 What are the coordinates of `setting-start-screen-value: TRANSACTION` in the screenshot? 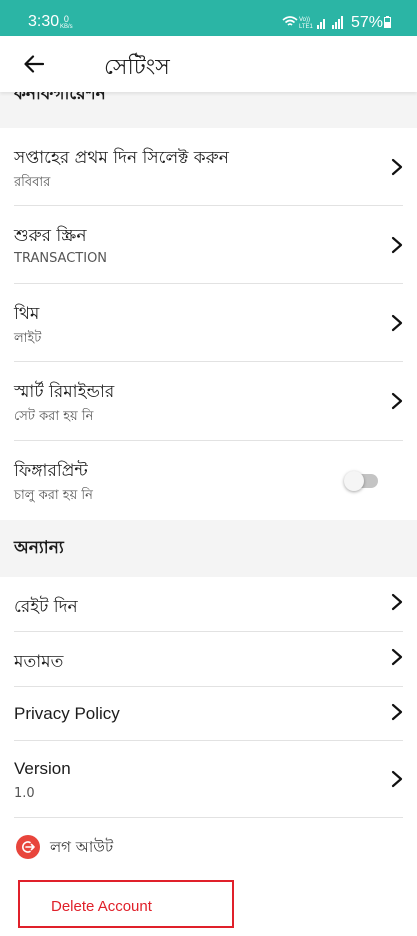 It's located at (61, 258).